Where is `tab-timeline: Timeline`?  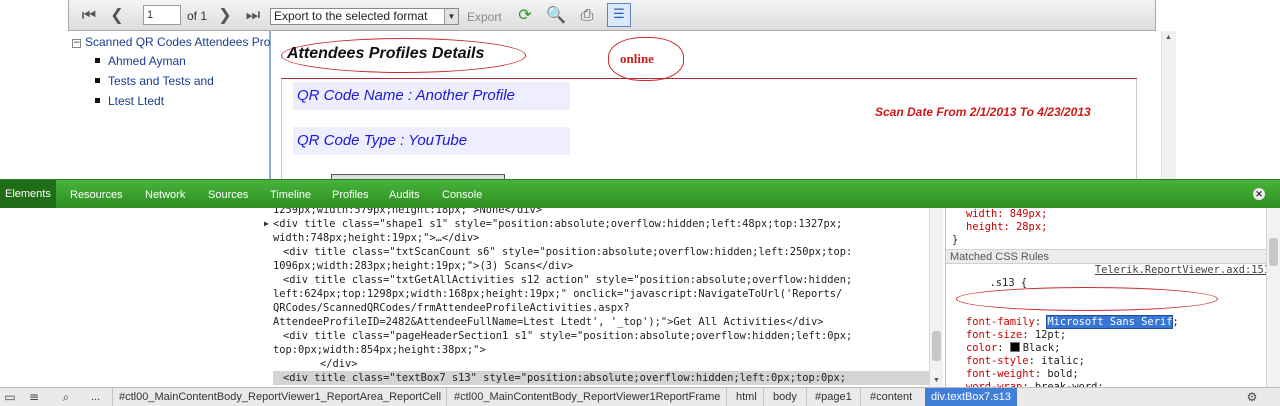
tab-timeline: Timeline is located at coordinates (290, 195).